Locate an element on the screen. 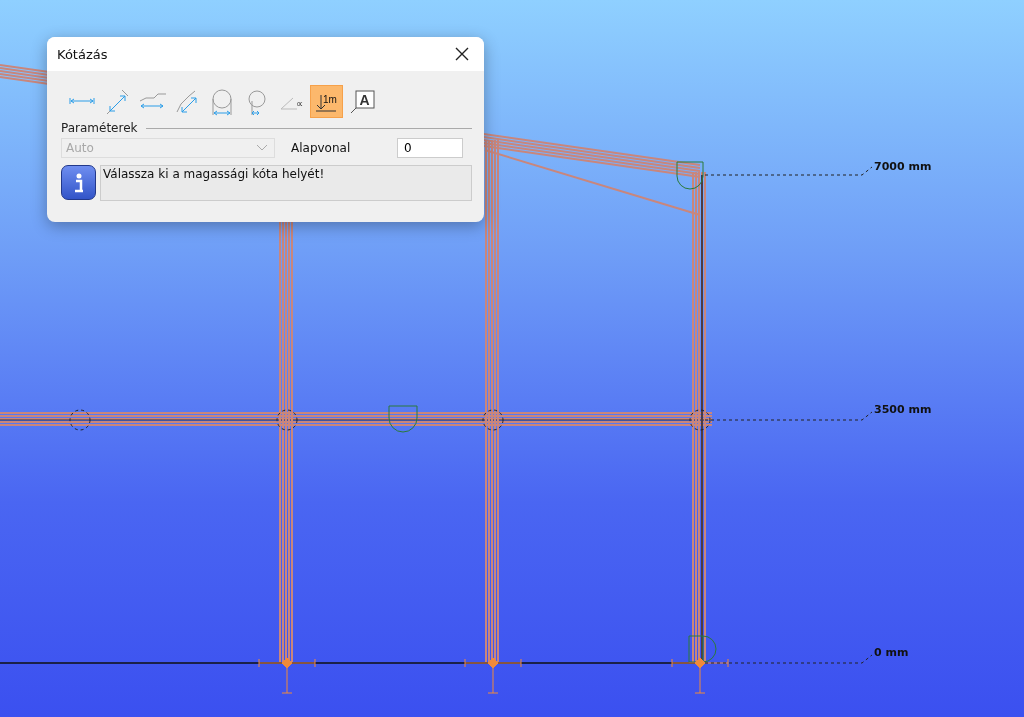  aligned-dimension-icon is located at coordinates (117, 101).